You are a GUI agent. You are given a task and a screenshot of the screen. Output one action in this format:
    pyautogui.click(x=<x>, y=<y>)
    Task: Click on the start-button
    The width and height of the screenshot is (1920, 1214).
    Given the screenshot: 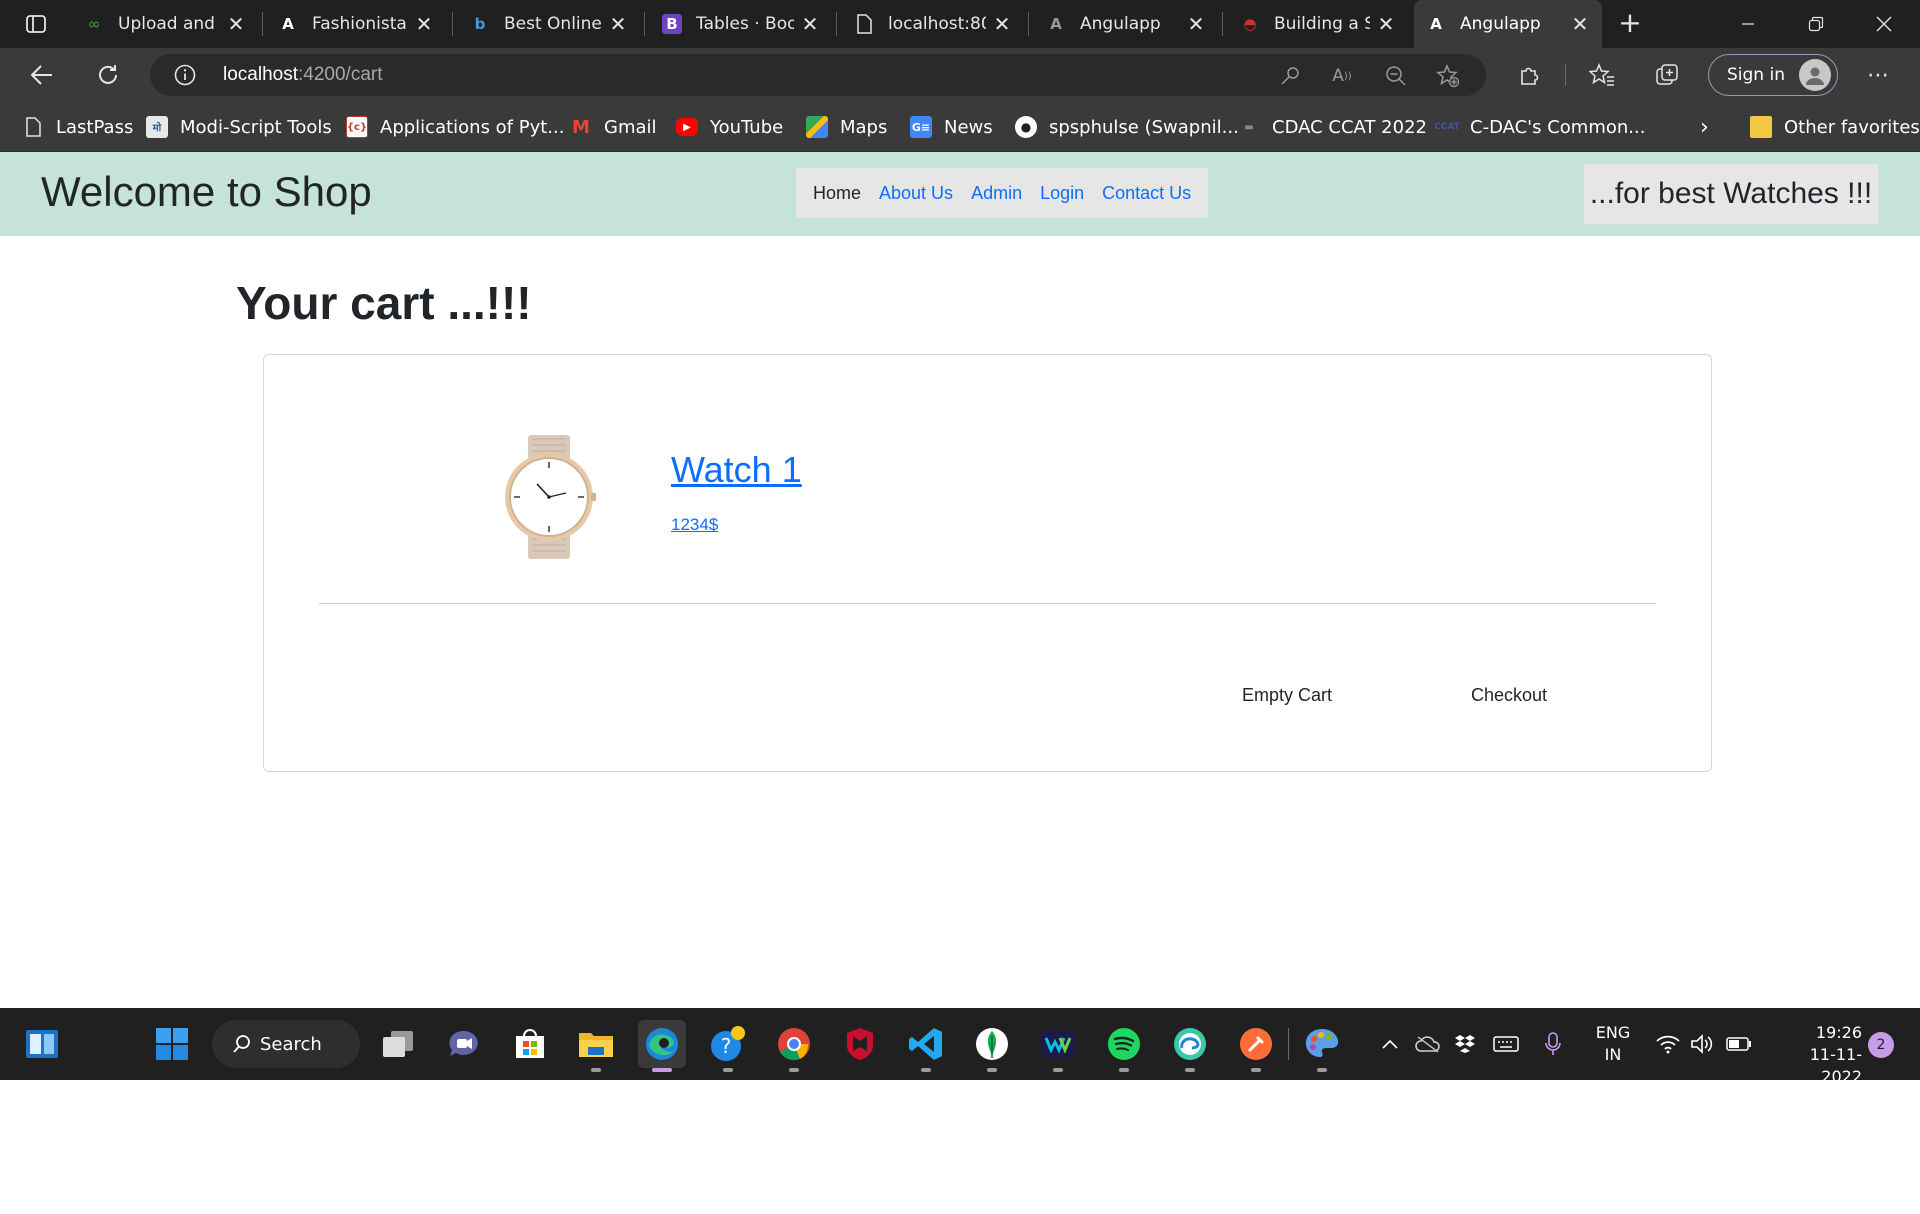 What is the action you would take?
    pyautogui.click(x=172, y=1044)
    